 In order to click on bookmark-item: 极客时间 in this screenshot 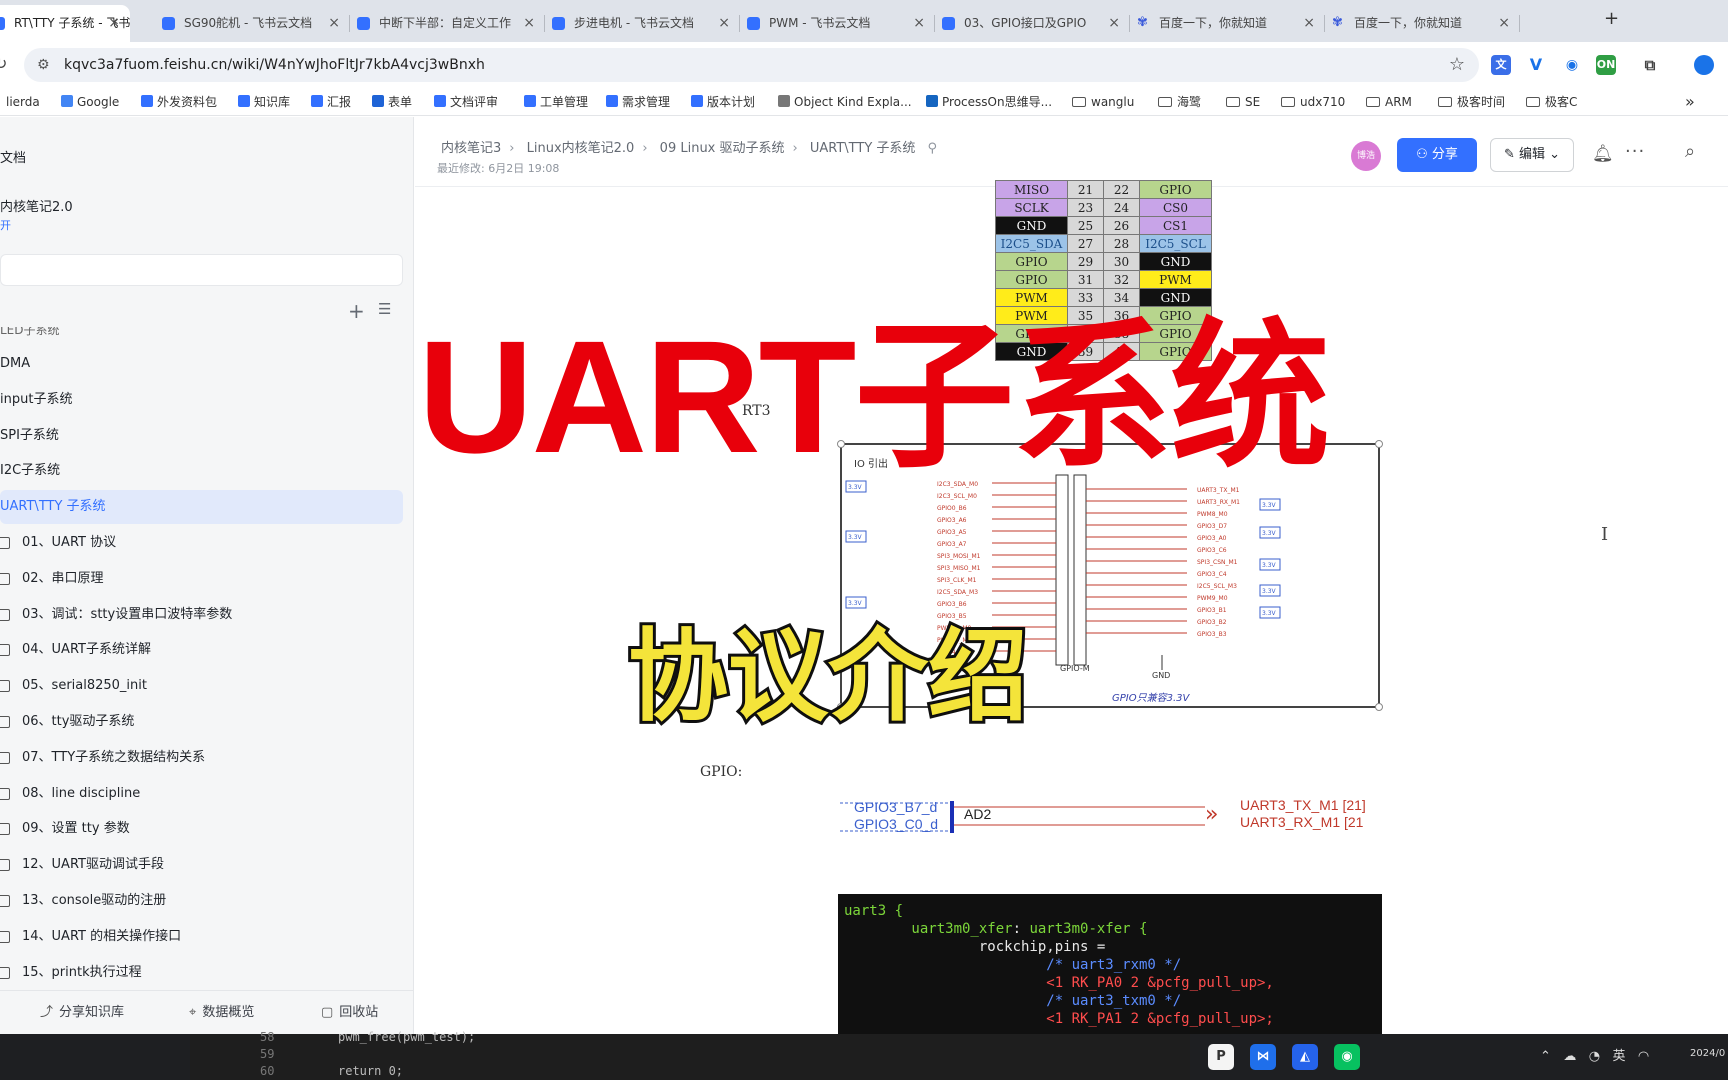, I will do `click(1471, 102)`.